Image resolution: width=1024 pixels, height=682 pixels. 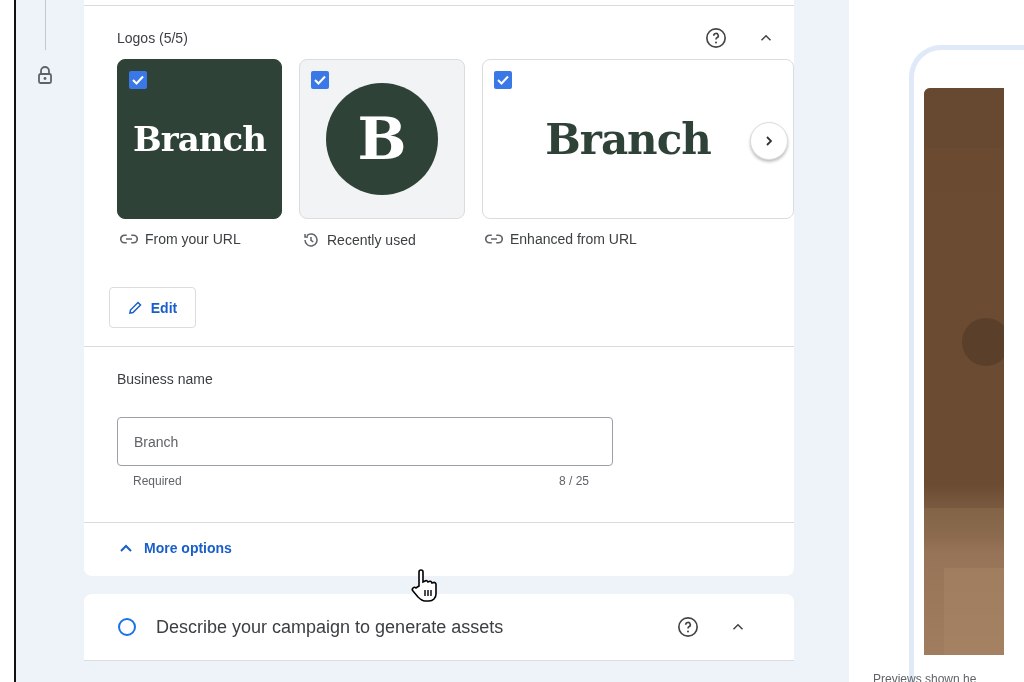 What do you see at coordinates (176, 548) in the screenshot?
I see `more-options-button: More options` at bounding box center [176, 548].